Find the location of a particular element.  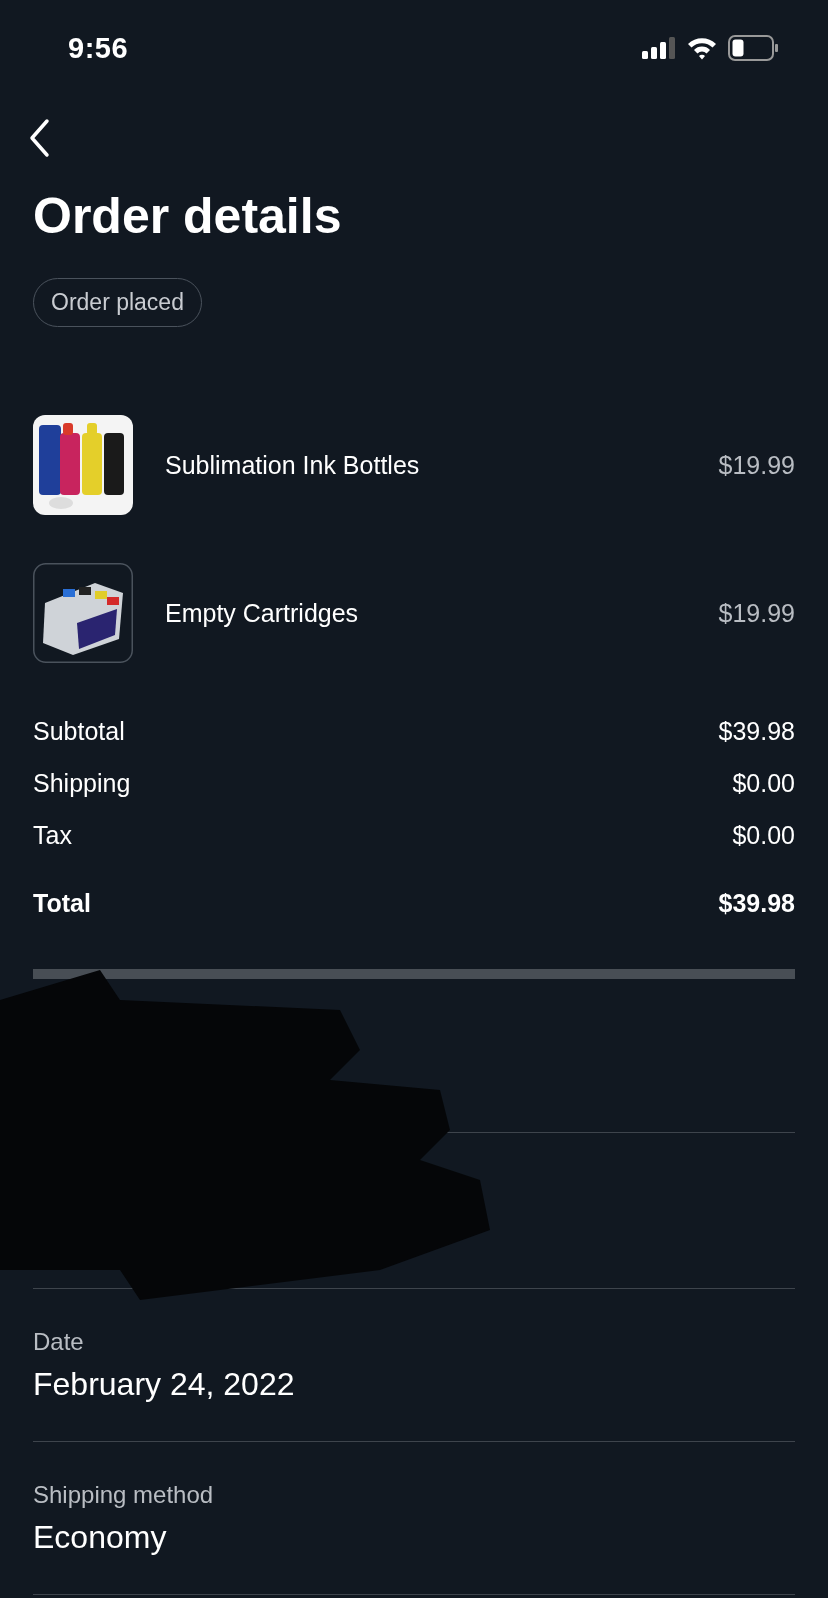

item-name: Sublimation Ink Bottles is located at coordinates (293, 465).